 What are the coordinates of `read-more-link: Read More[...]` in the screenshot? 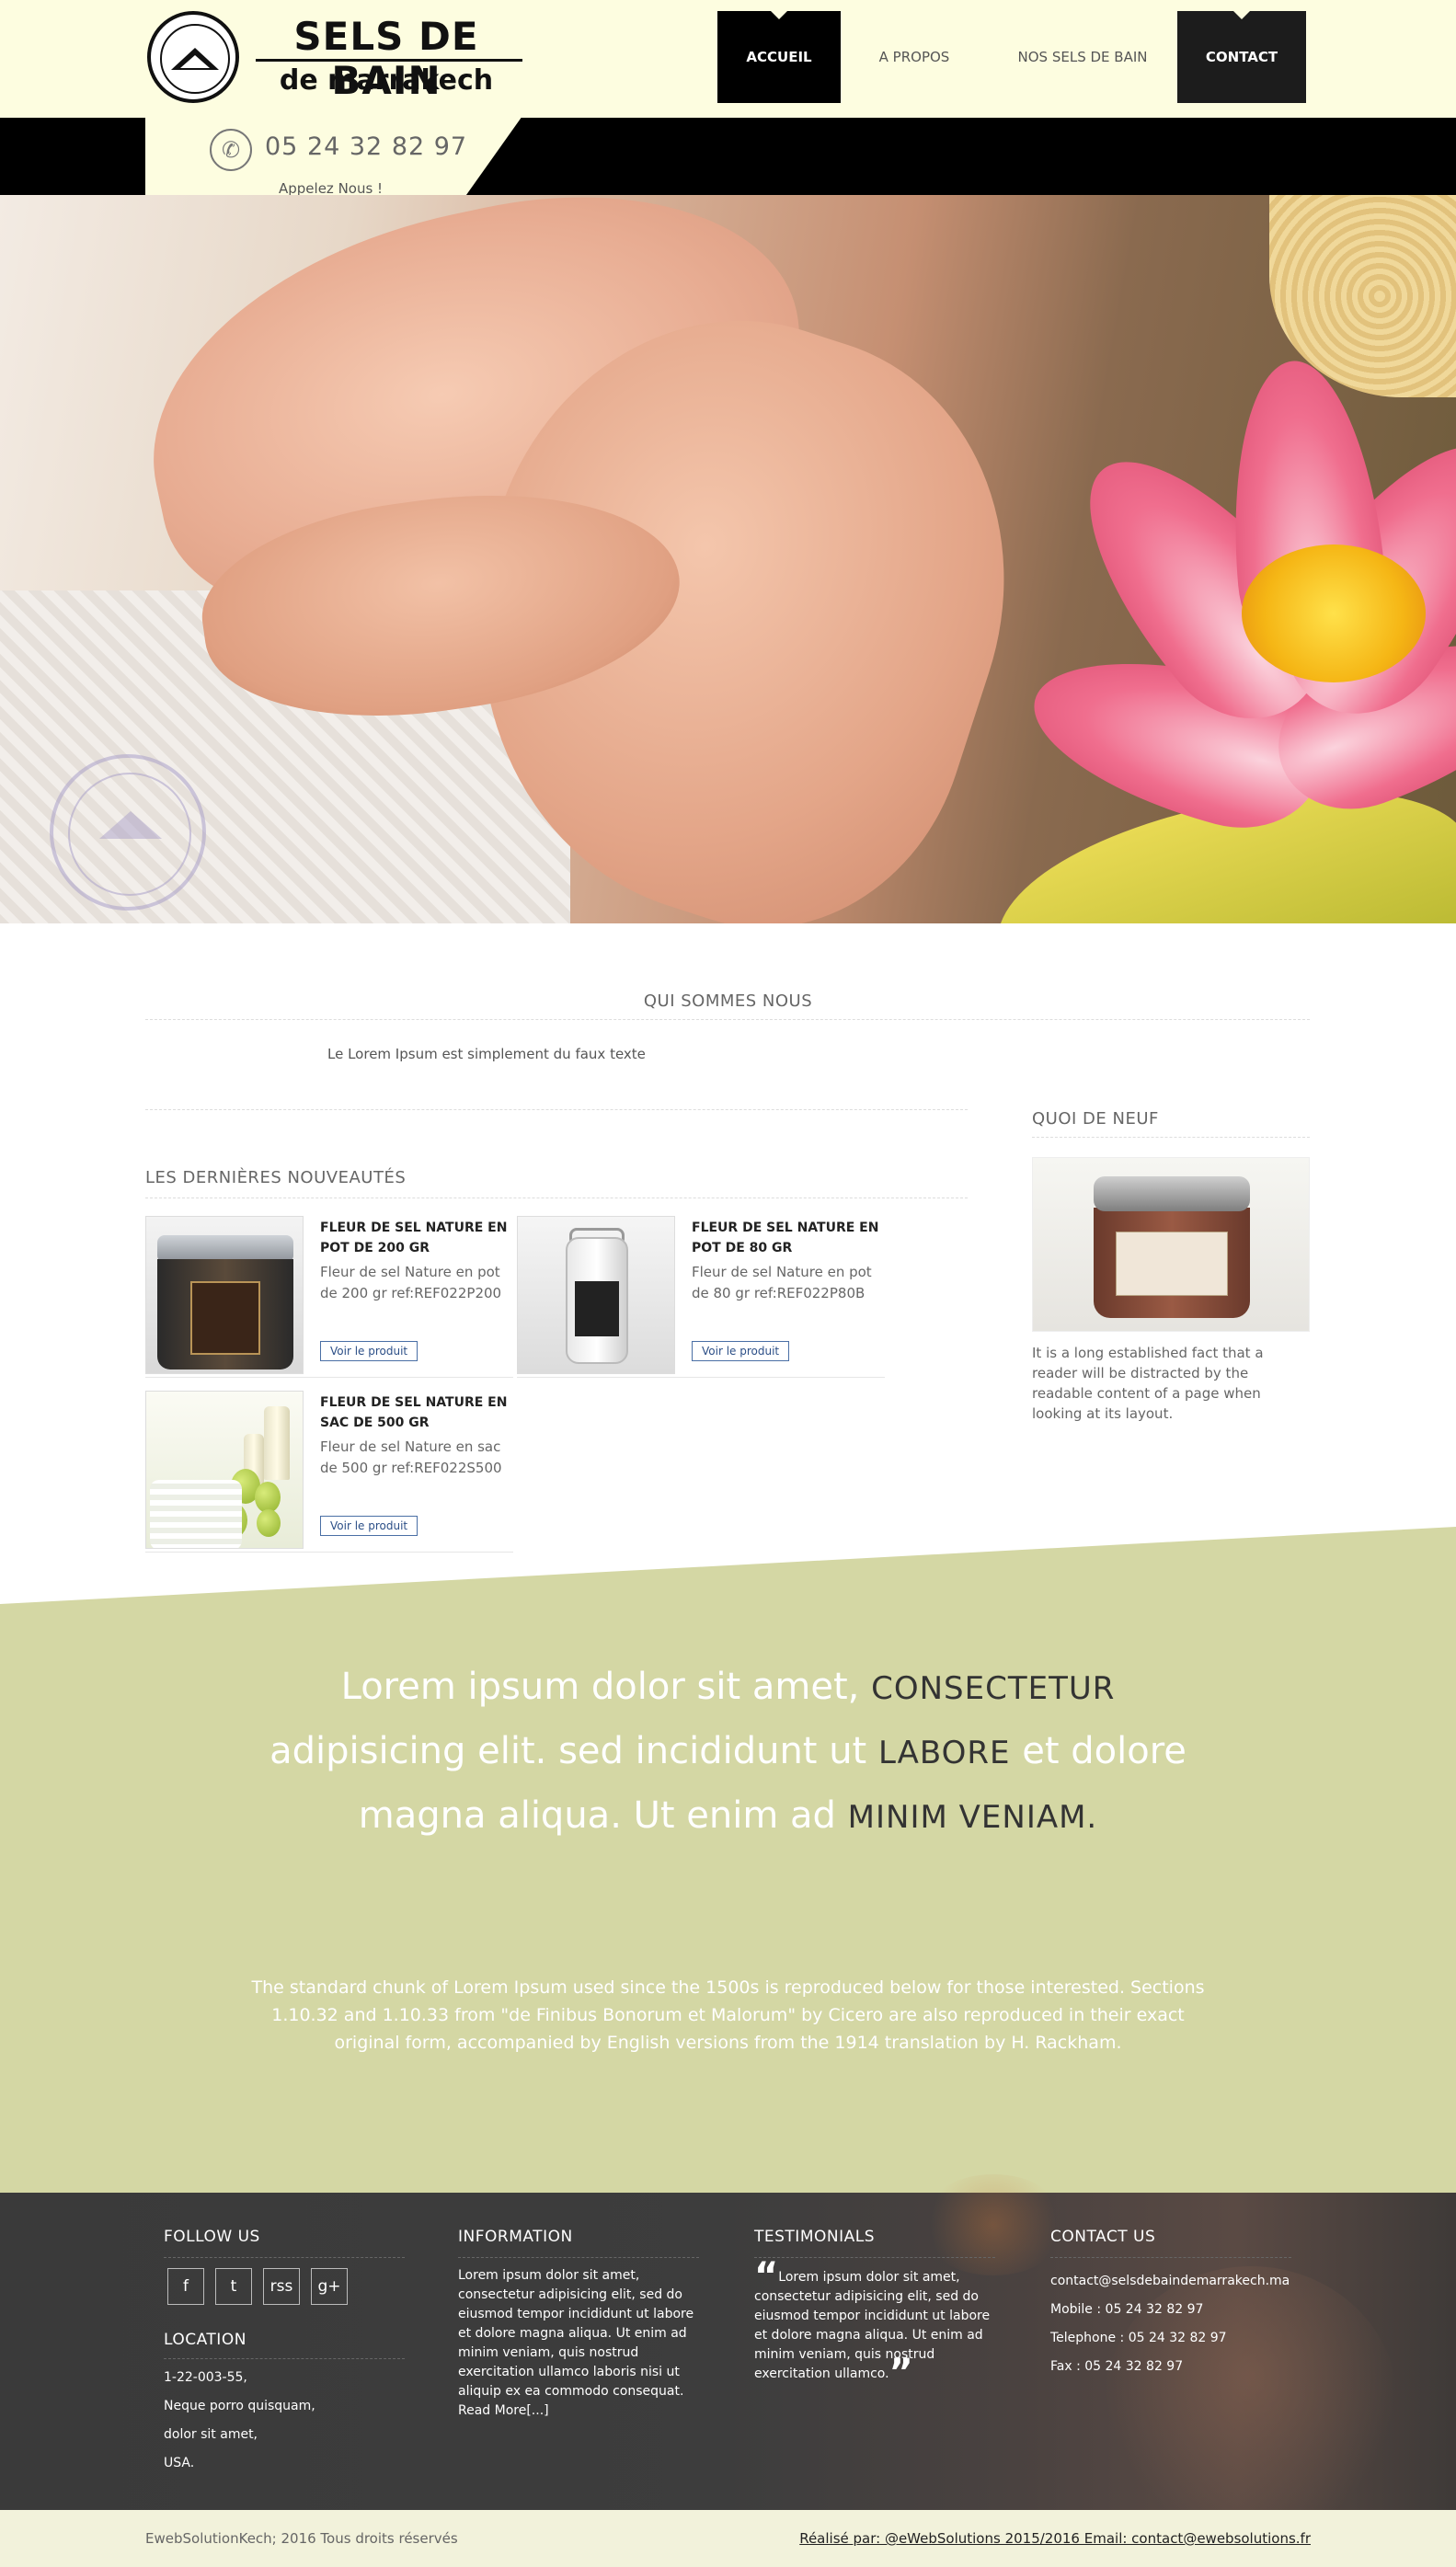 It's located at (503, 2410).